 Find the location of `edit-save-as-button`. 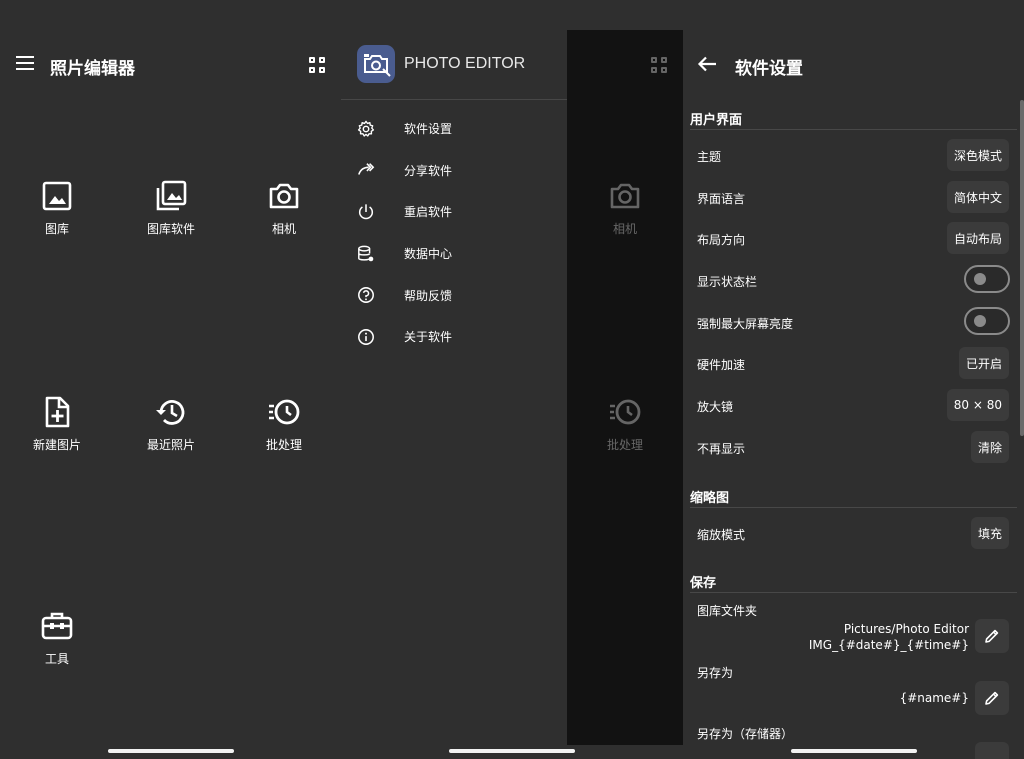

edit-save-as-button is located at coordinates (992, 698).